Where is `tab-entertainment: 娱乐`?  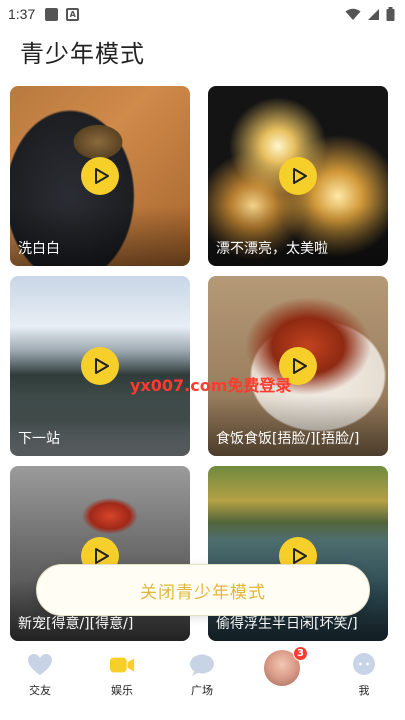
tab-entertainment: 娱乐 is located at coordinates (122, 675).